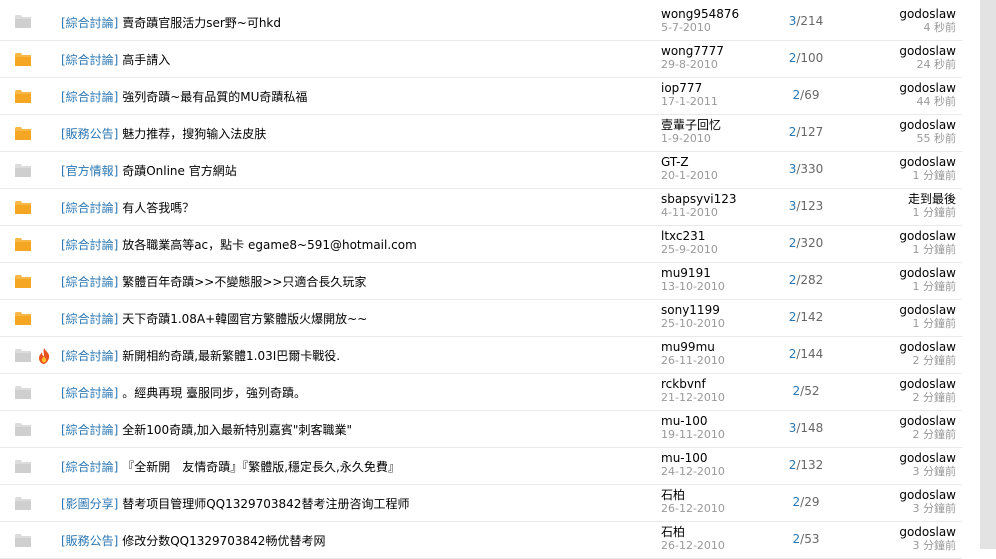 The image size is (996, 559). I want to click on author-name: wong7777, so click(716, 51).